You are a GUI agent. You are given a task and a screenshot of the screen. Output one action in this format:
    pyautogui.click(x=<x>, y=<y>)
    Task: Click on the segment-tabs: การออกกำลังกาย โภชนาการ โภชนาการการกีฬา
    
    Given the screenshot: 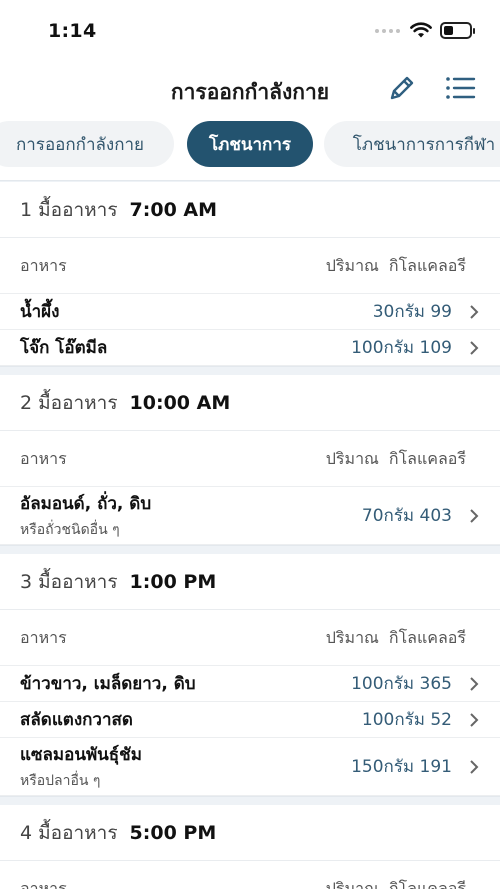 What is the action you would take?
    pyautogui.click(x=250, y=149)
    